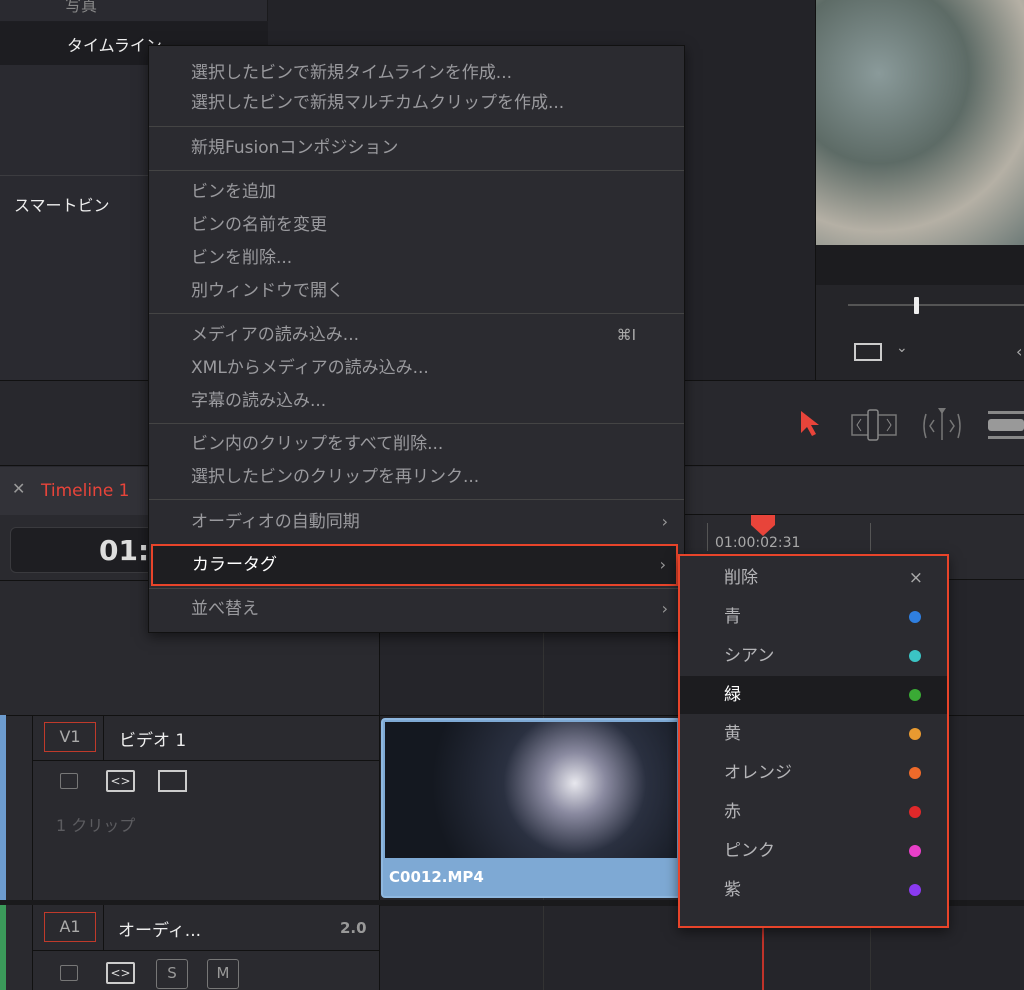  I want to click on track-badge-v1: V1, so click(70, 737).